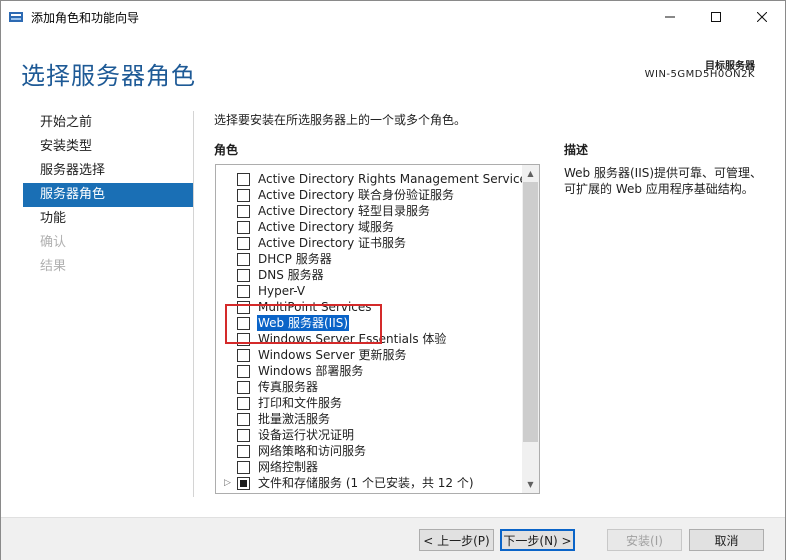  I want to click on role-item-file-storage: ▷ 文件和存储服务 (1 个已安装，共 12 个), so click(370, 483).